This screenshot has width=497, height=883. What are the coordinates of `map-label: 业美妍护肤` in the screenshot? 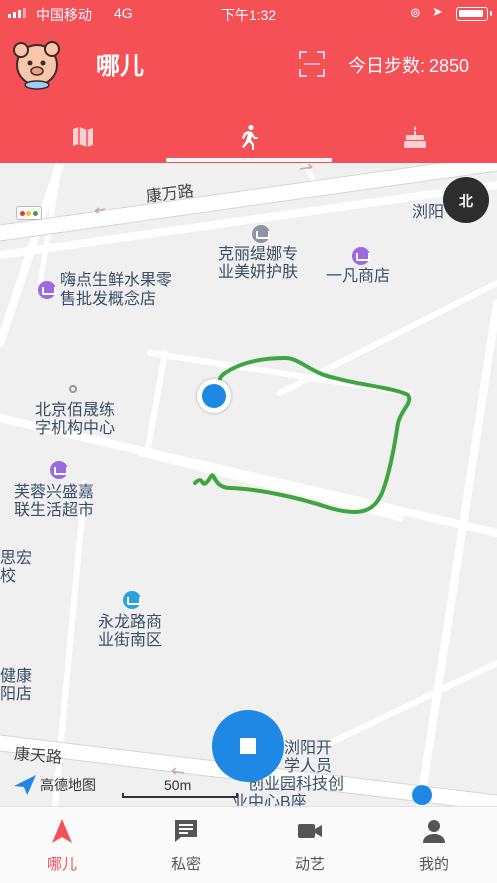 It's located at (258, 272).